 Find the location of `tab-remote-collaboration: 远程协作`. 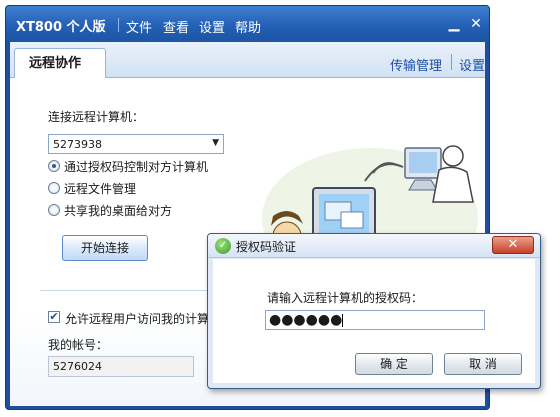

tab-remote-collaboration: 远程协作 is located at coordinates (60, 63).